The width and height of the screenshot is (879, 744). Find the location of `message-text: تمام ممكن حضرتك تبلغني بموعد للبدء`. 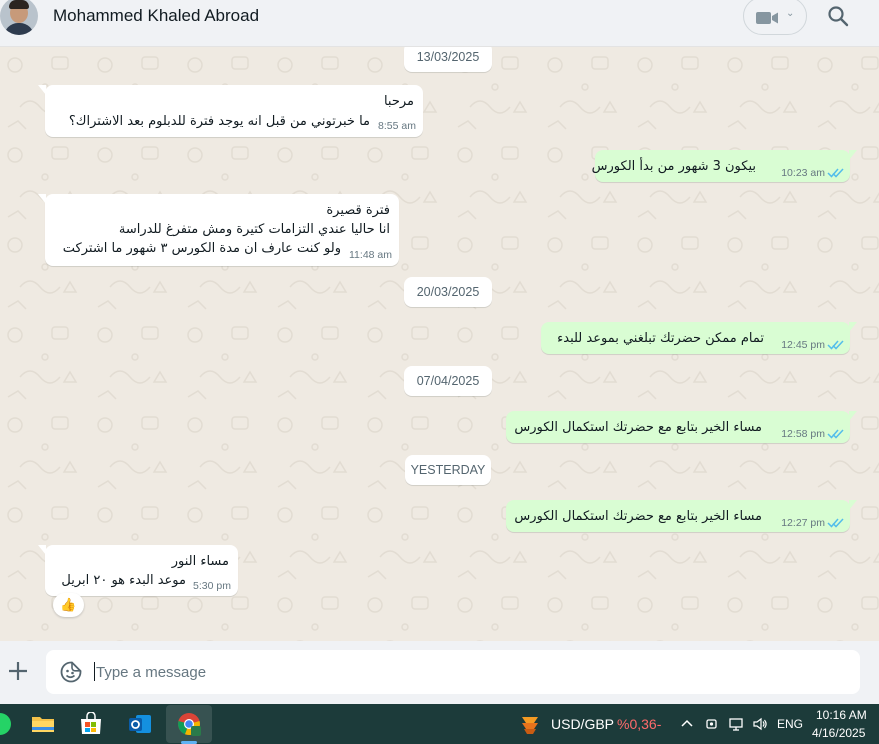

message-text: تمام ممكن حضرتك تبلغني بموعد للبدء is located at coordinates (660, 338).